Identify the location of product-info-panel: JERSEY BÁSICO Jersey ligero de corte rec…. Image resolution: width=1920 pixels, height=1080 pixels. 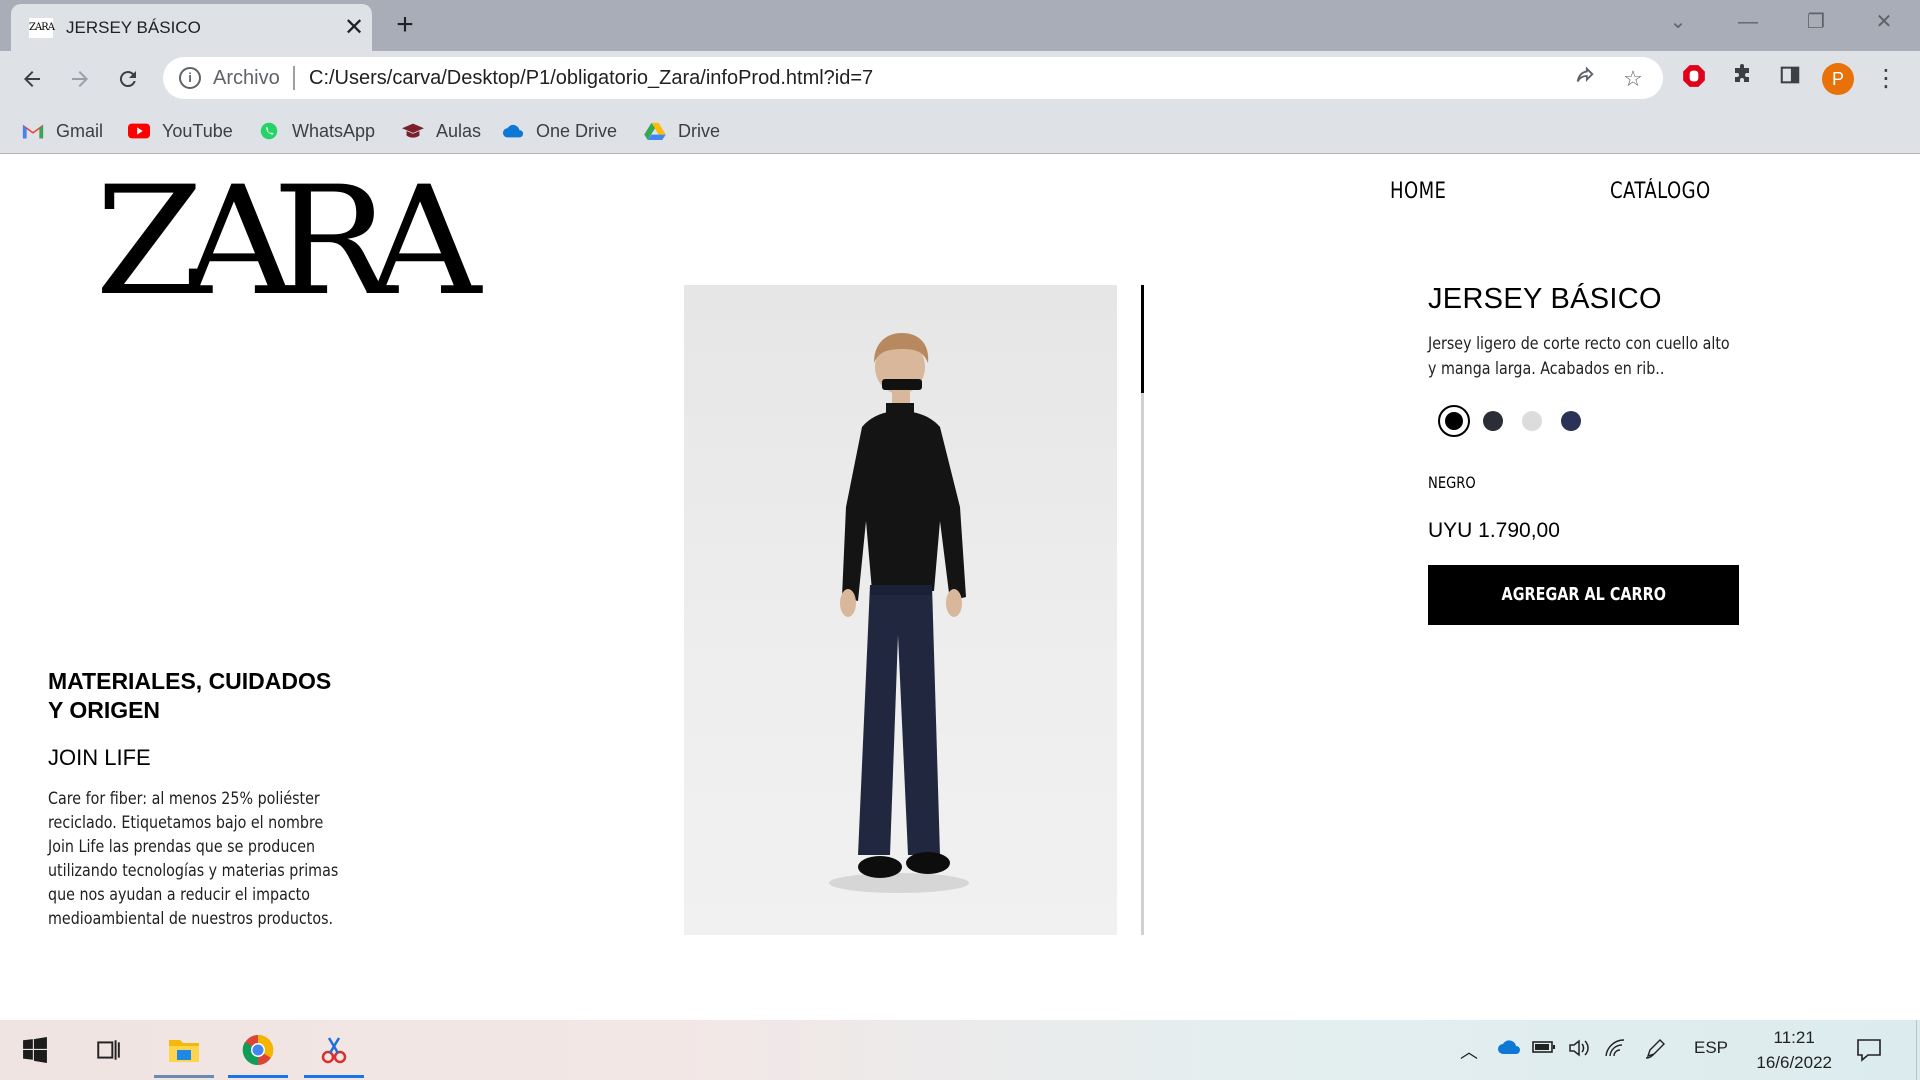
(1588, 454).